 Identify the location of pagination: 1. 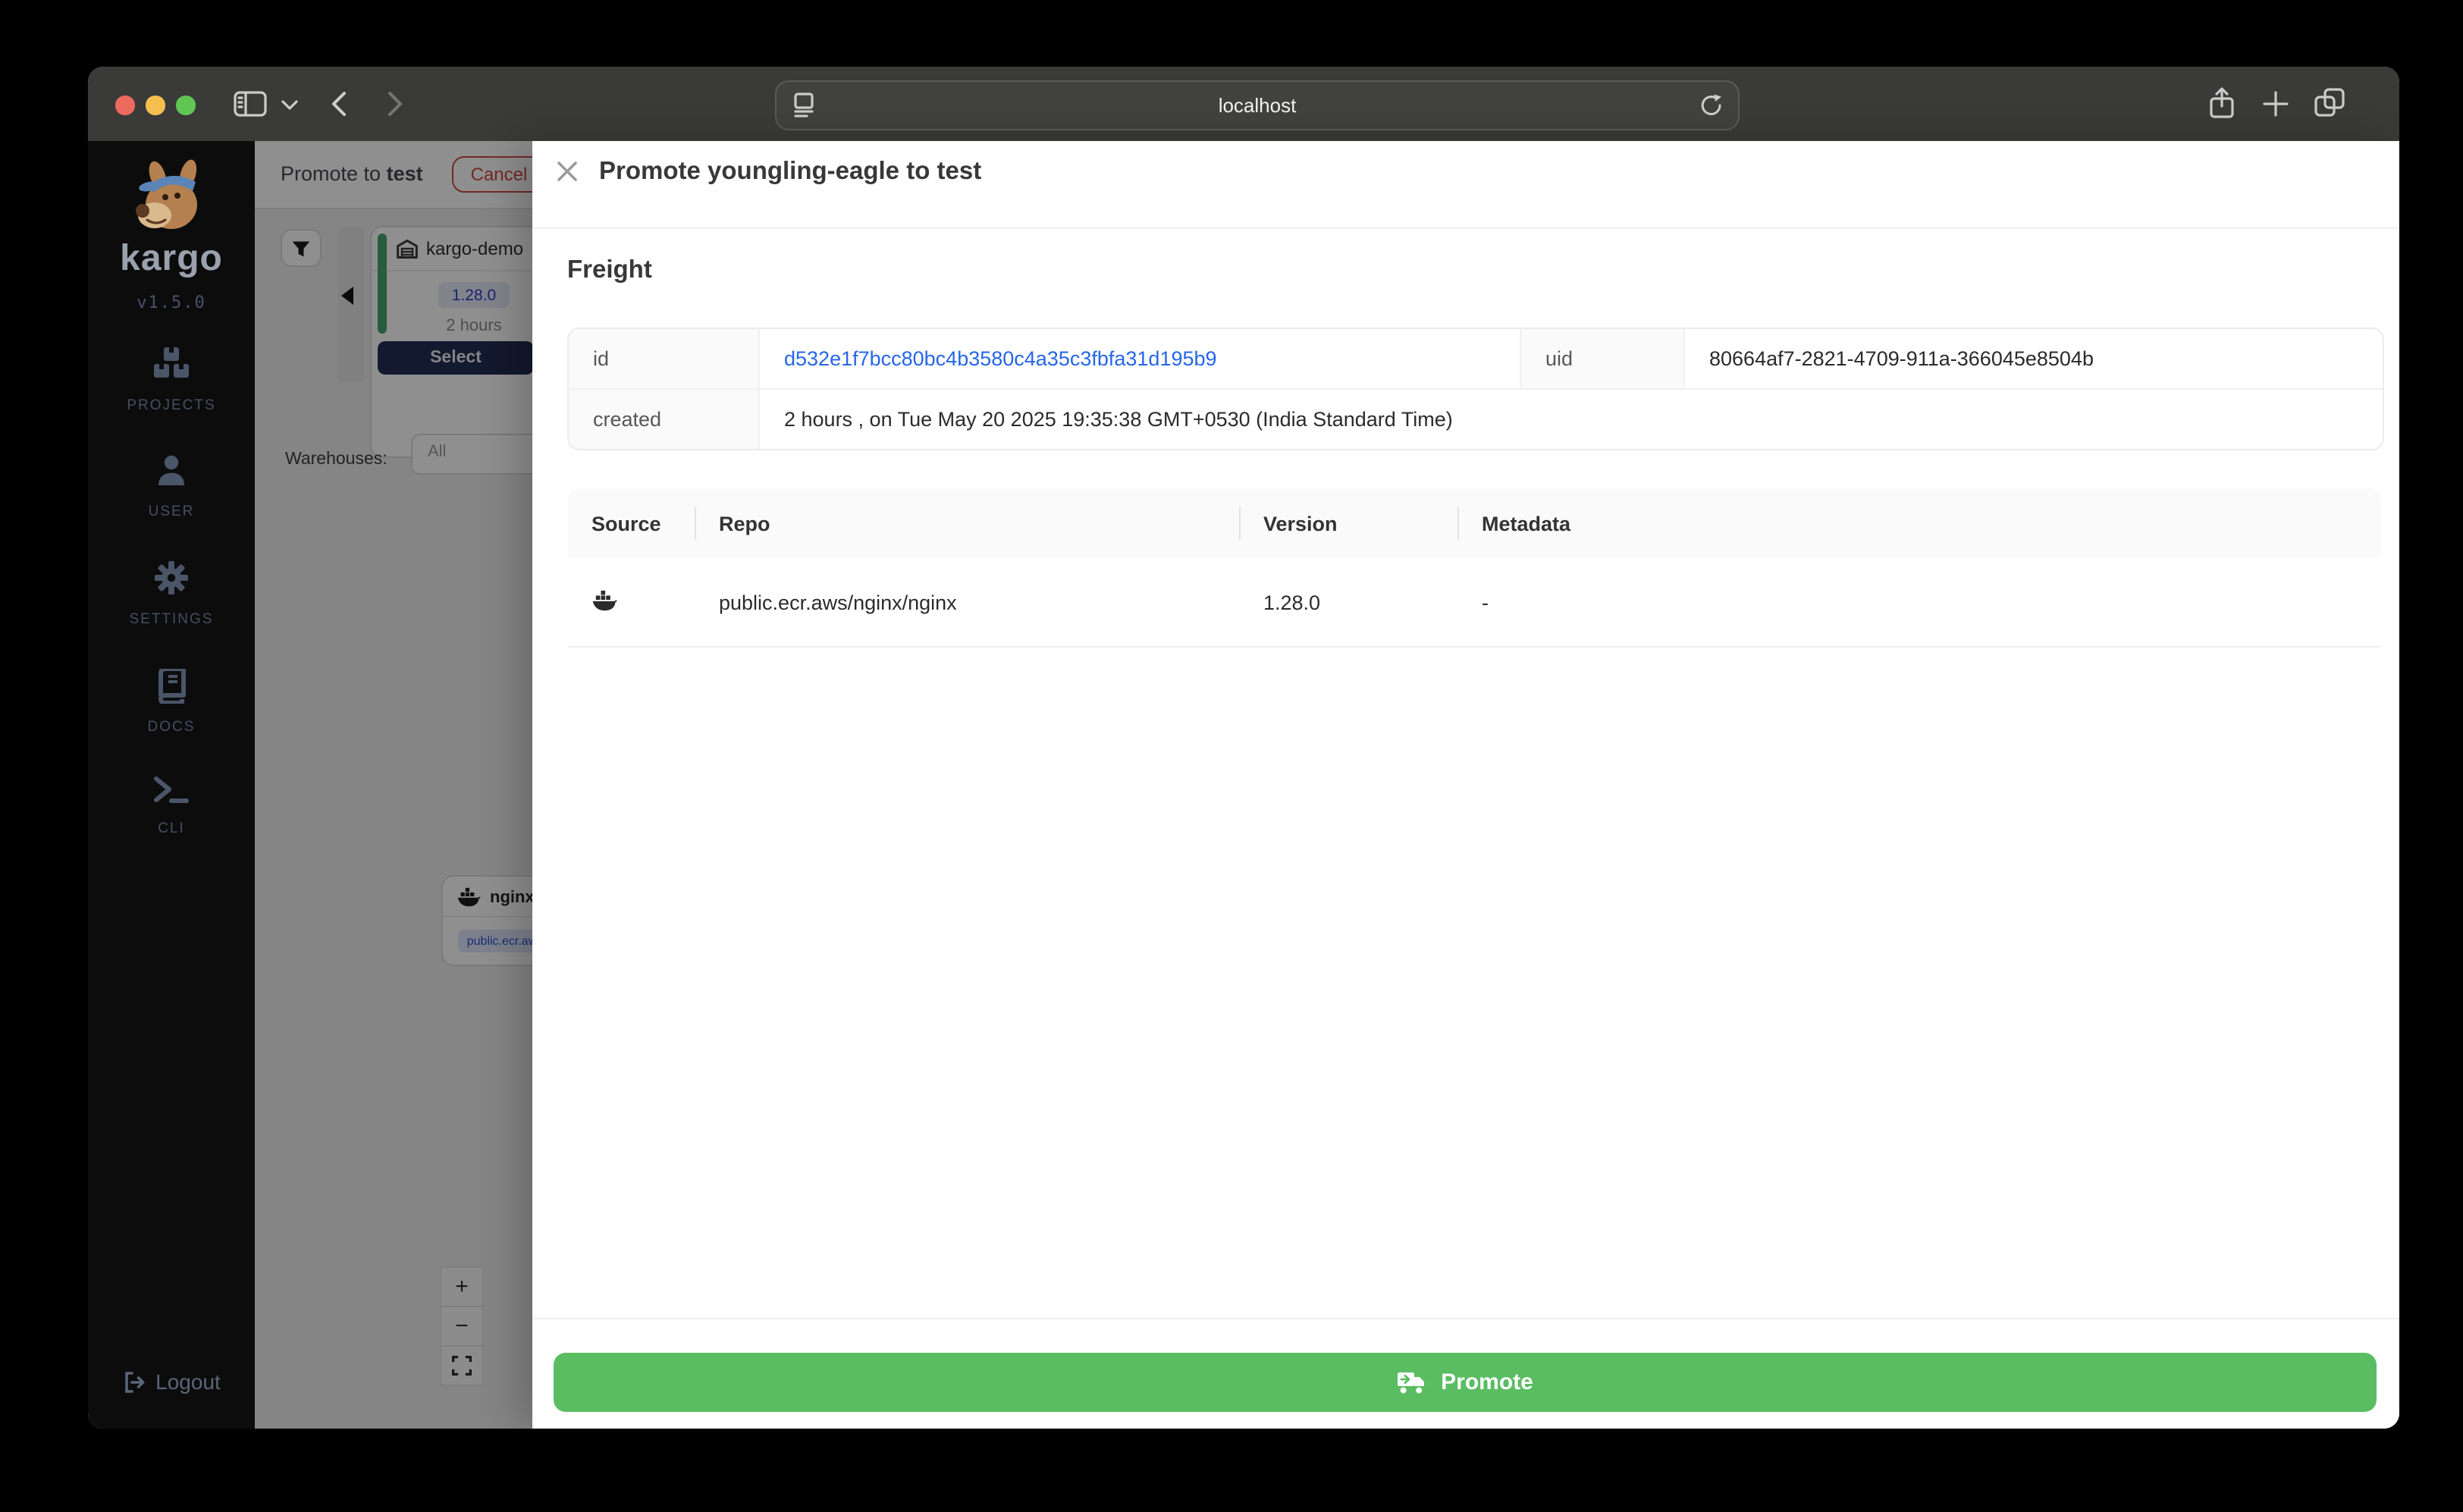
(2300, 700).